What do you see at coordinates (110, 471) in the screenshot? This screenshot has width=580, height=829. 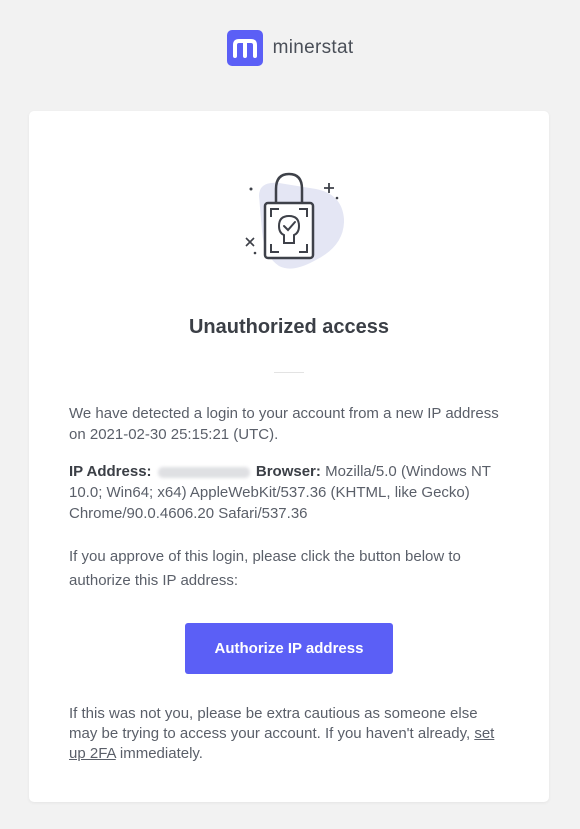 I see `ip-address-label: IP Address:` at bounding box center [110, 471].